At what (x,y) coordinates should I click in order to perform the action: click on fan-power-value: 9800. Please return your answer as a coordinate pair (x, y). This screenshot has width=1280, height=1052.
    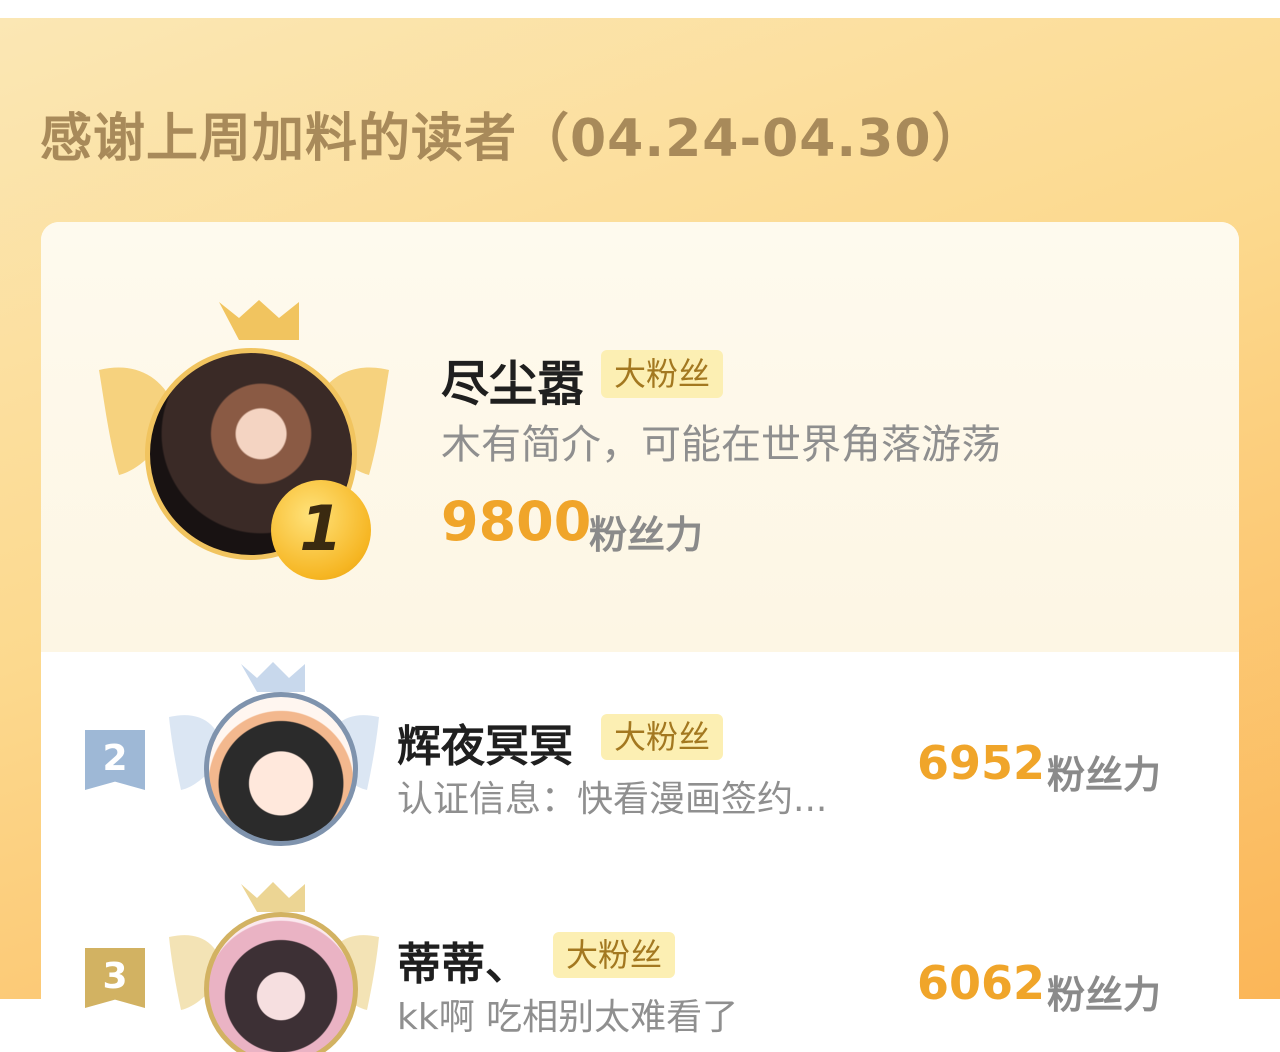
    Looking at the image, I should click on (516, 521).